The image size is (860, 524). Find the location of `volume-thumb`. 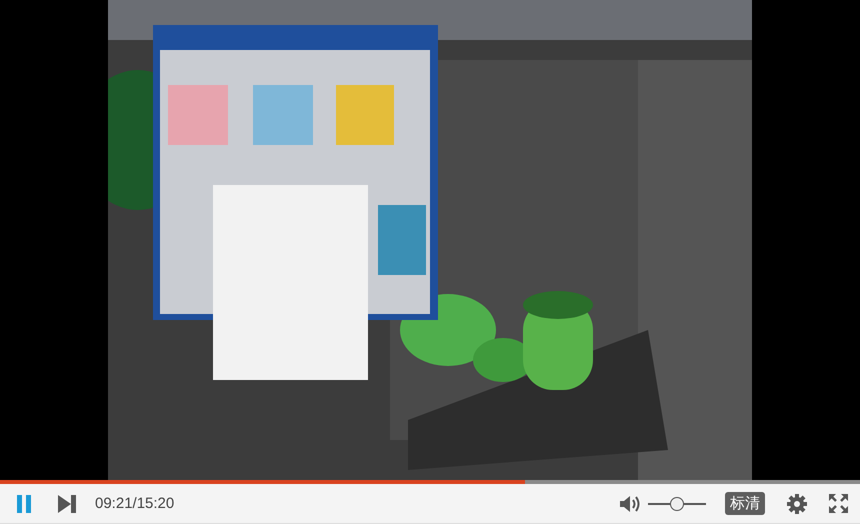

volume-thumb is located at coordinates (677, 503).